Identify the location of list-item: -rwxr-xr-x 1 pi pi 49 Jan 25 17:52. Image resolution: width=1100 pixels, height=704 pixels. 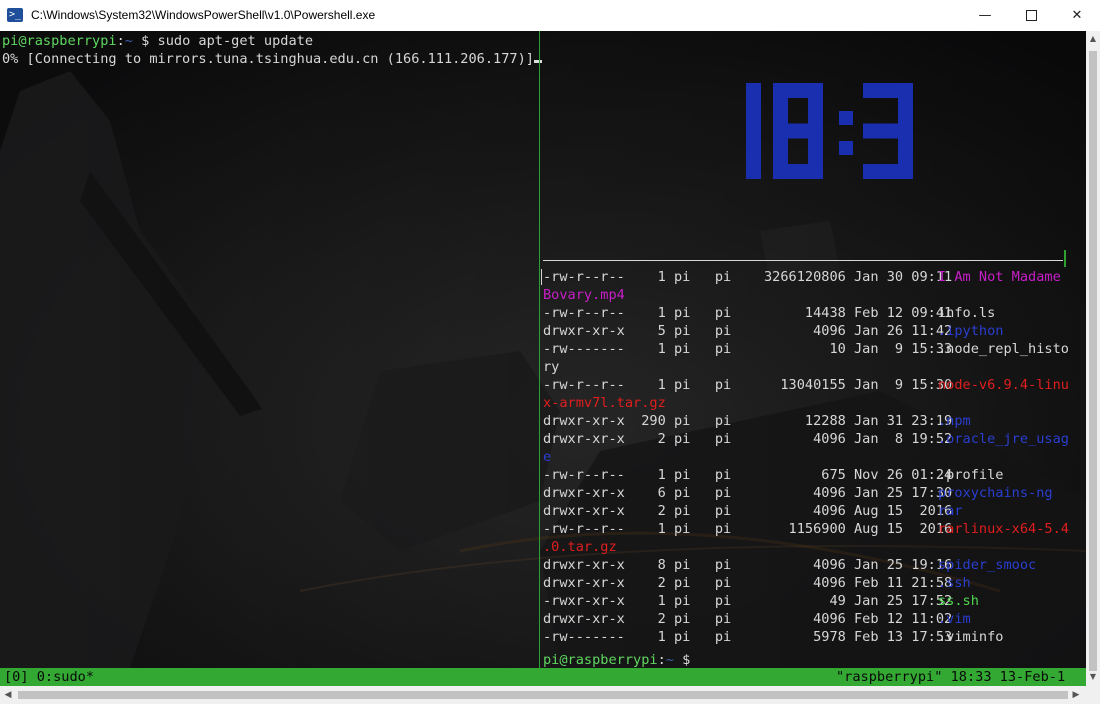
(747, 601).